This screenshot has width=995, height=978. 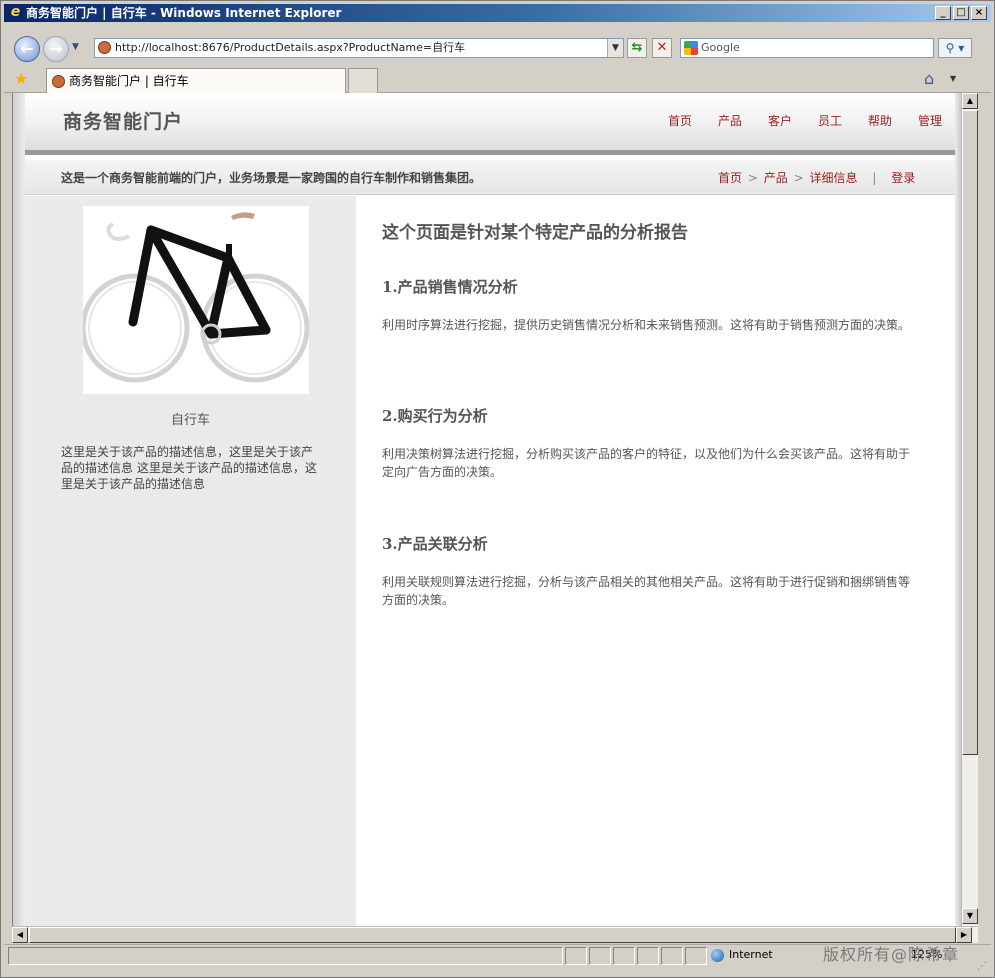 I want to click on status-text-cell, so click(x=285, y=956).